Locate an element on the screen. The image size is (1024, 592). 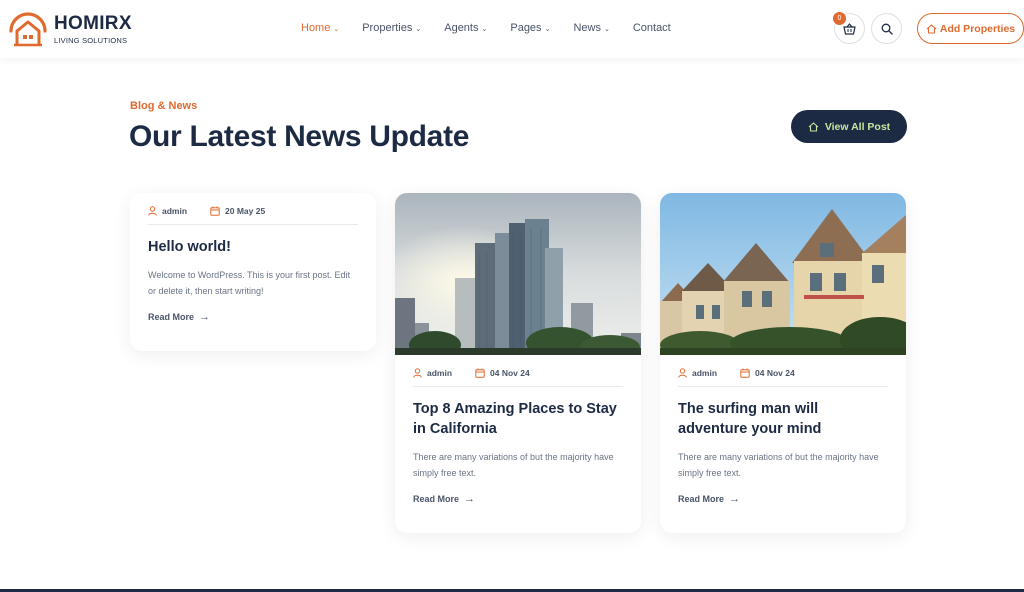
post-meta: admin 20 May 25 is located at coordinates (253, 215).